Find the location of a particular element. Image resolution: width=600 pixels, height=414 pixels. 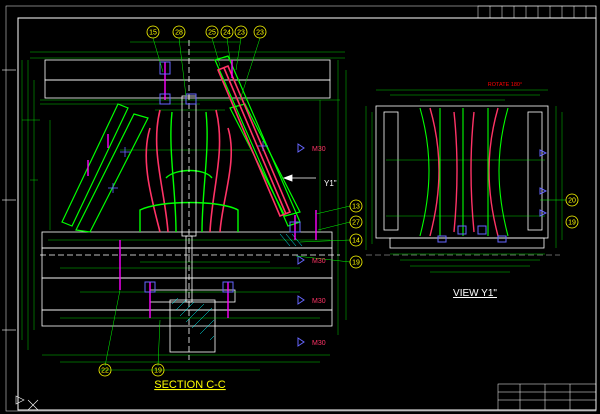

rotate-note: ROTATE 180° is located at coordinates (505, 85).